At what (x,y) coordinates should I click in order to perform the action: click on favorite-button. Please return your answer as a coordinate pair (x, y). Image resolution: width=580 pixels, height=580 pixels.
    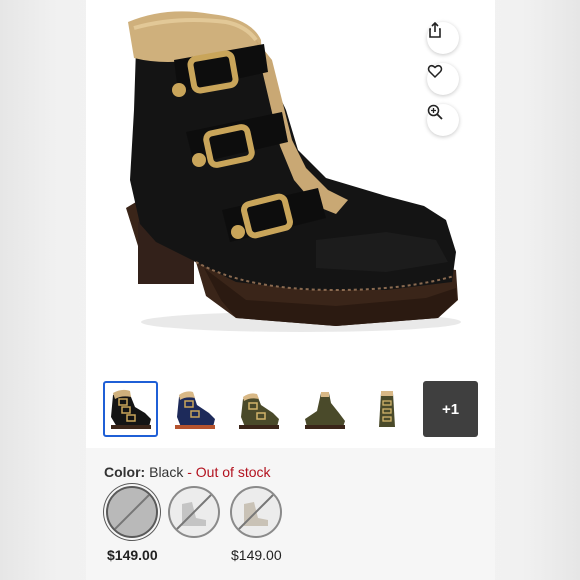
    Looking at the image, I should click on (443, 79).